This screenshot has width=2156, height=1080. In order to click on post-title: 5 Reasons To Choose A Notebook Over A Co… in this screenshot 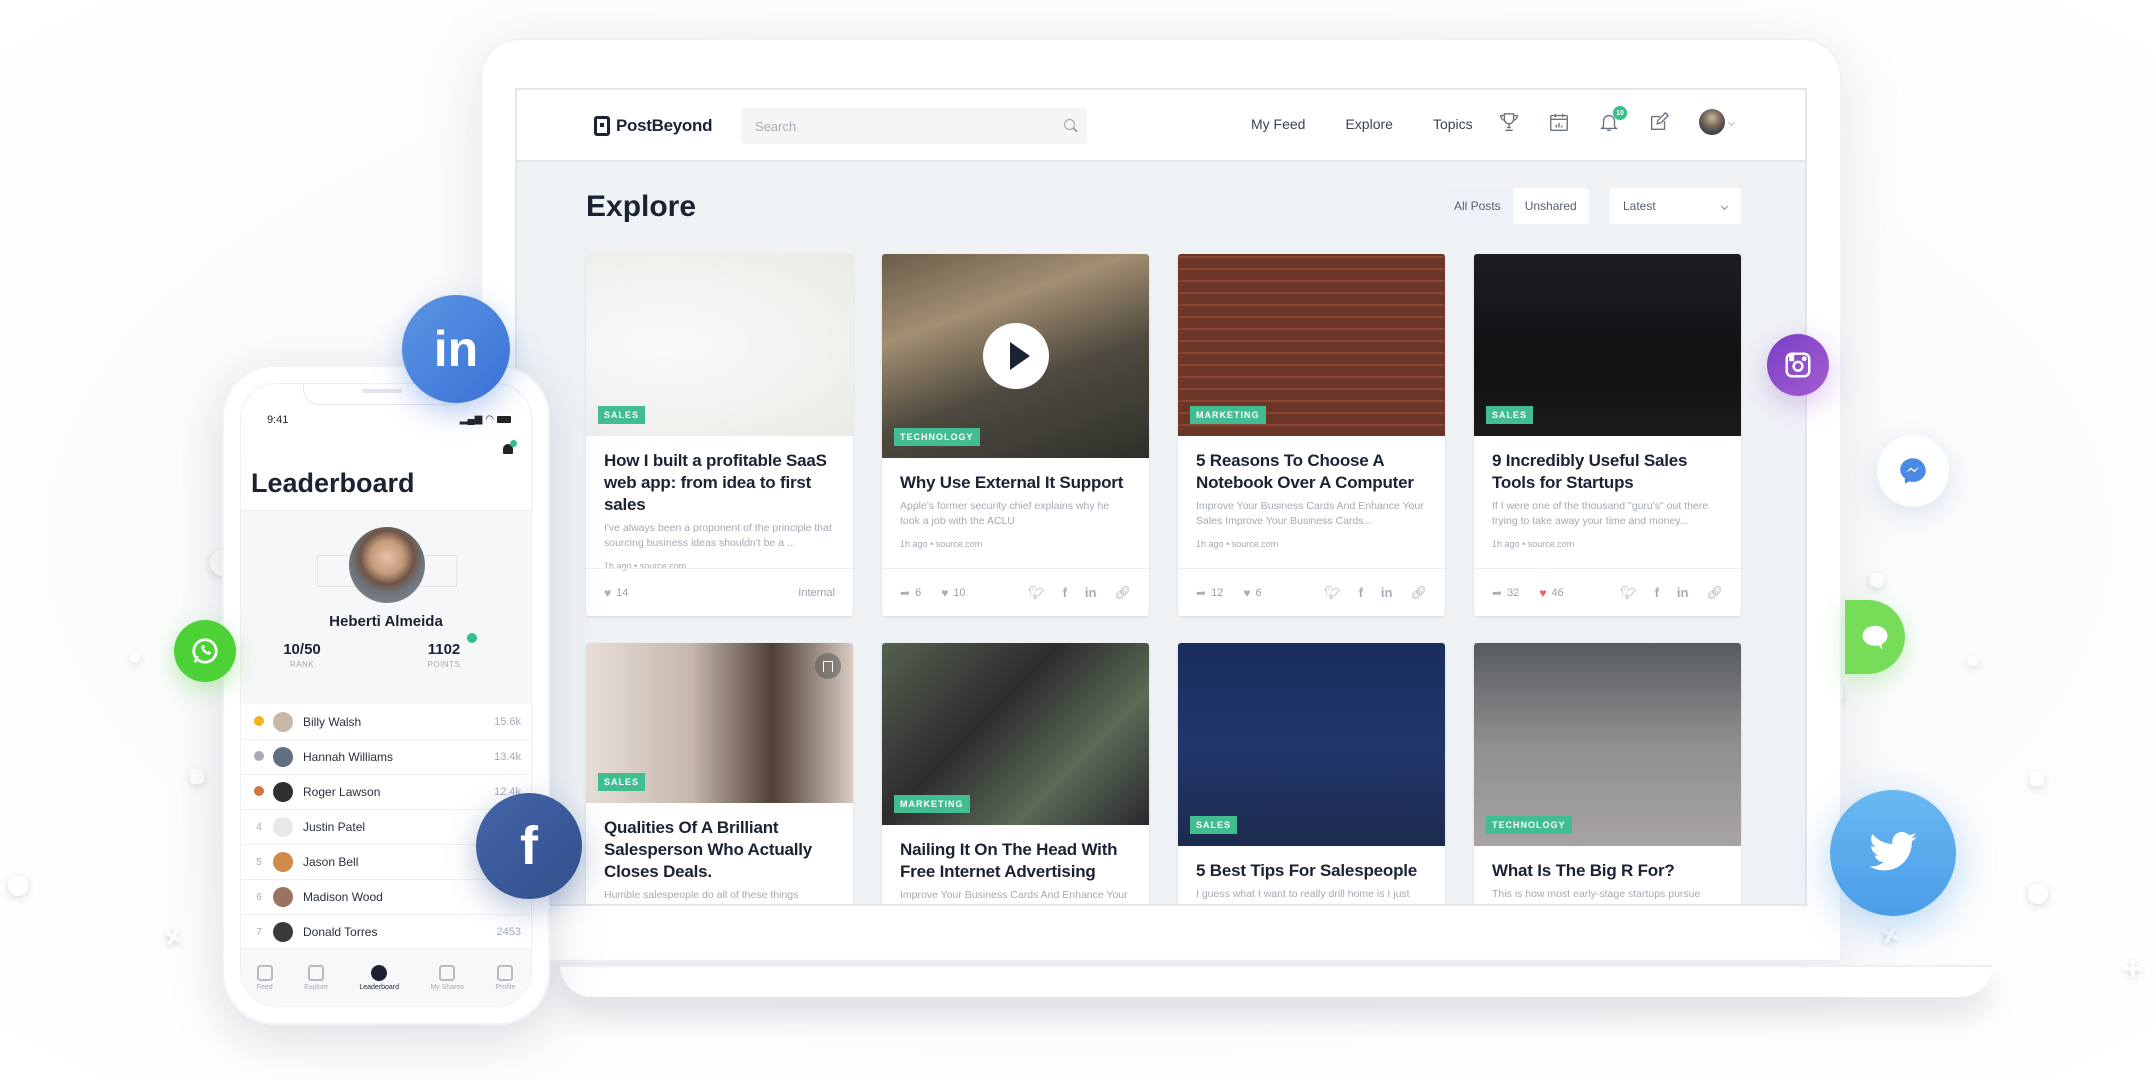, I will do `click(1311, 472)`.